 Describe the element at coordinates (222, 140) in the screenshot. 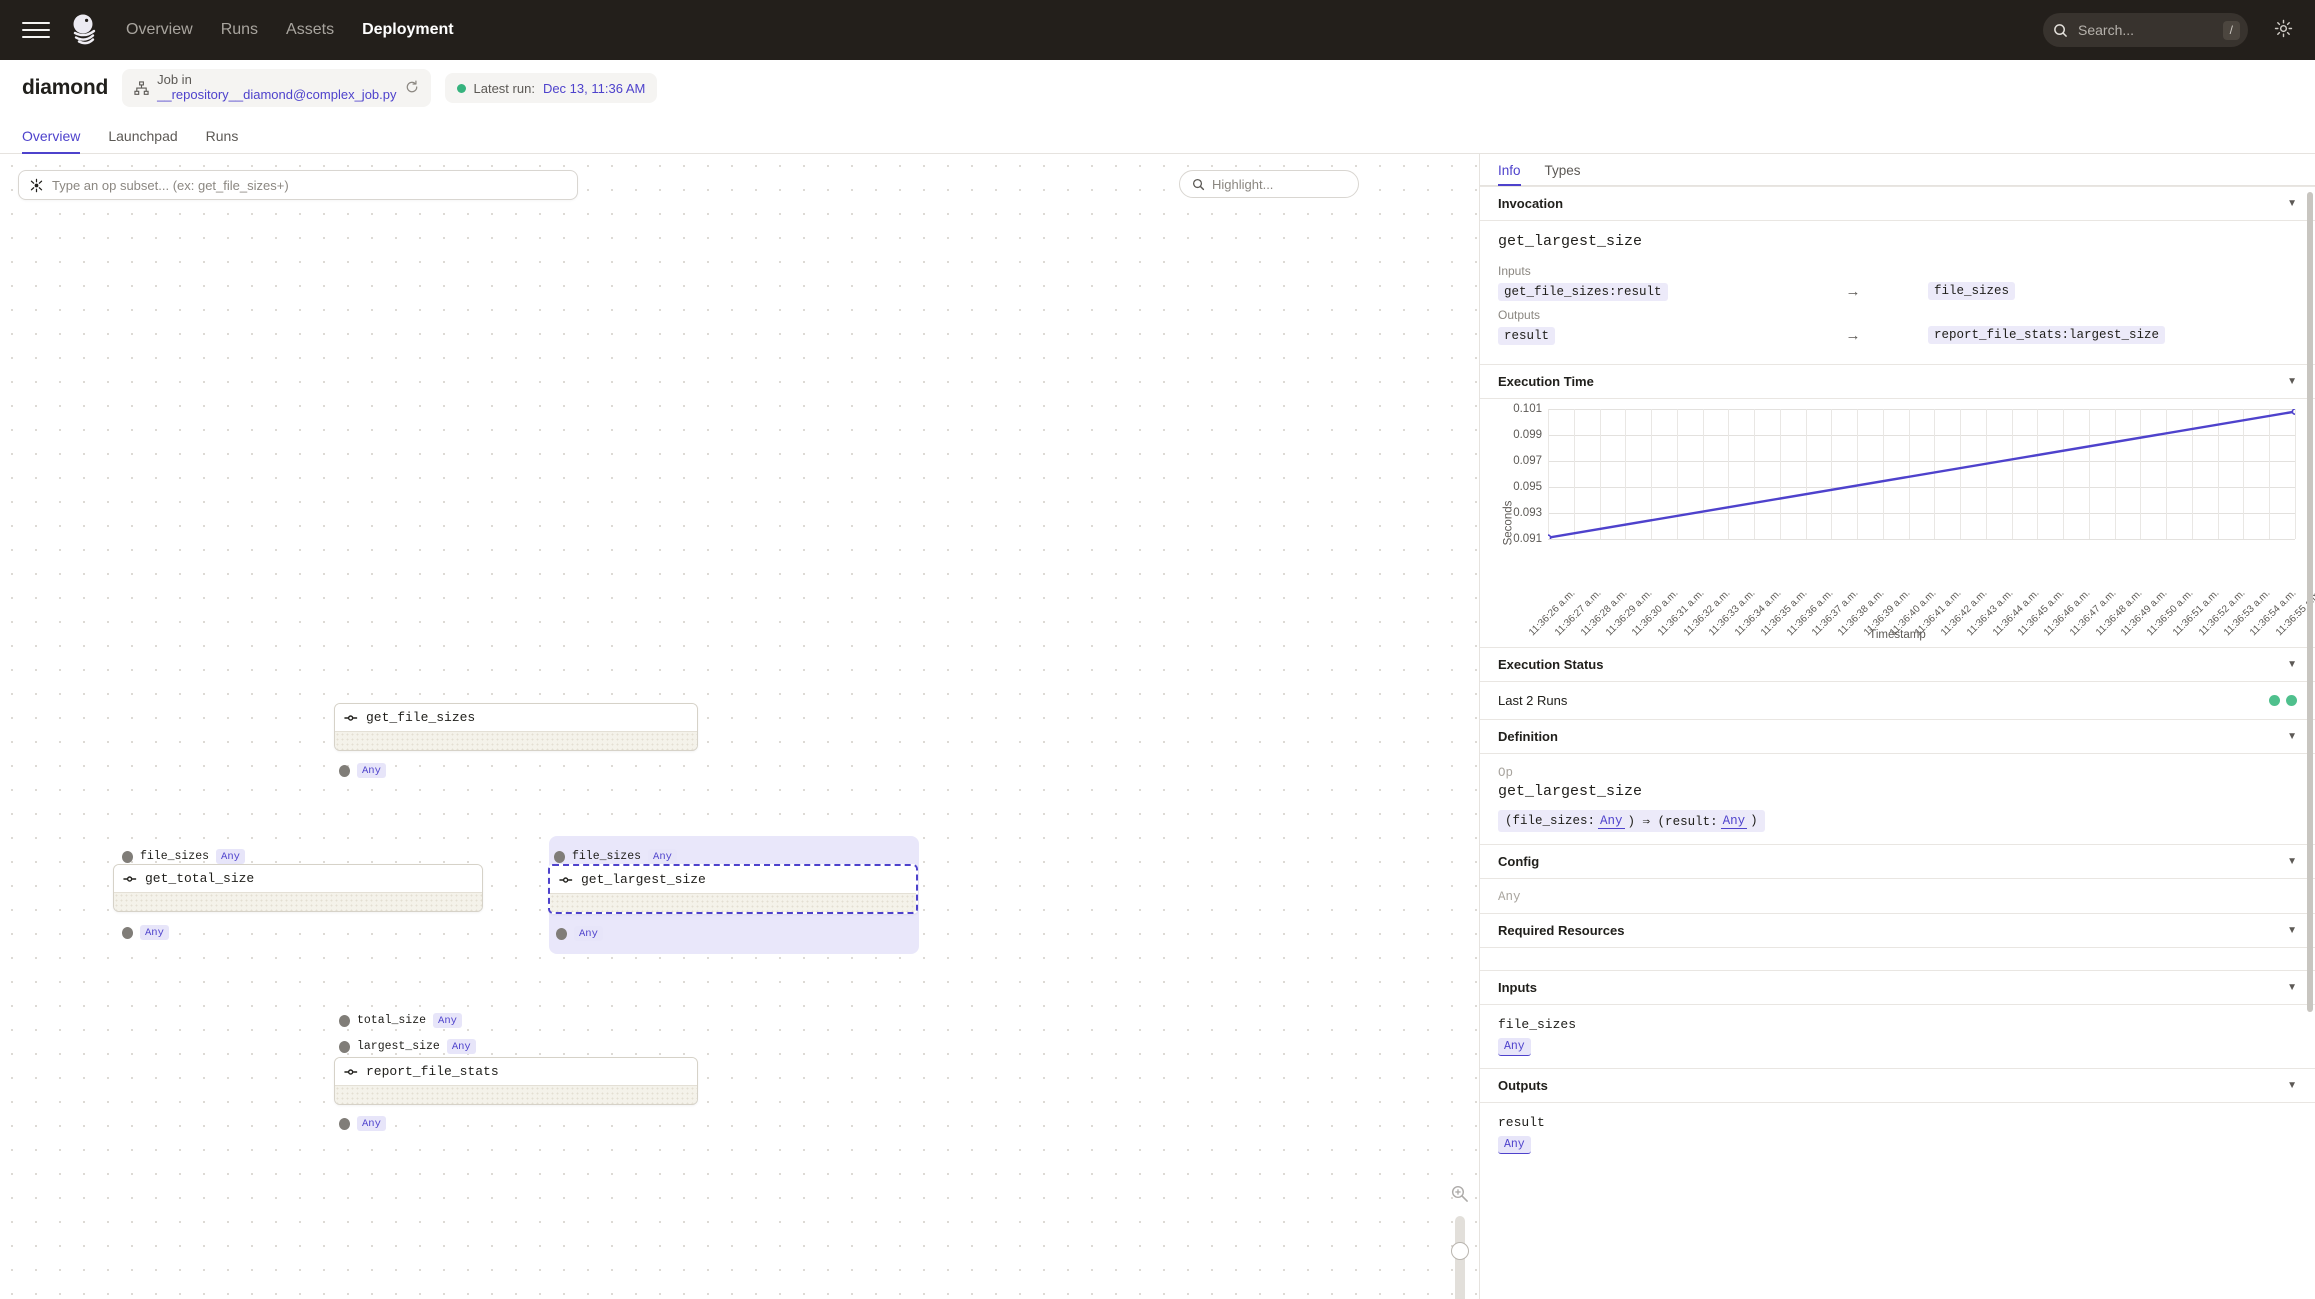

I see `tab-runs: Runs` at that location.